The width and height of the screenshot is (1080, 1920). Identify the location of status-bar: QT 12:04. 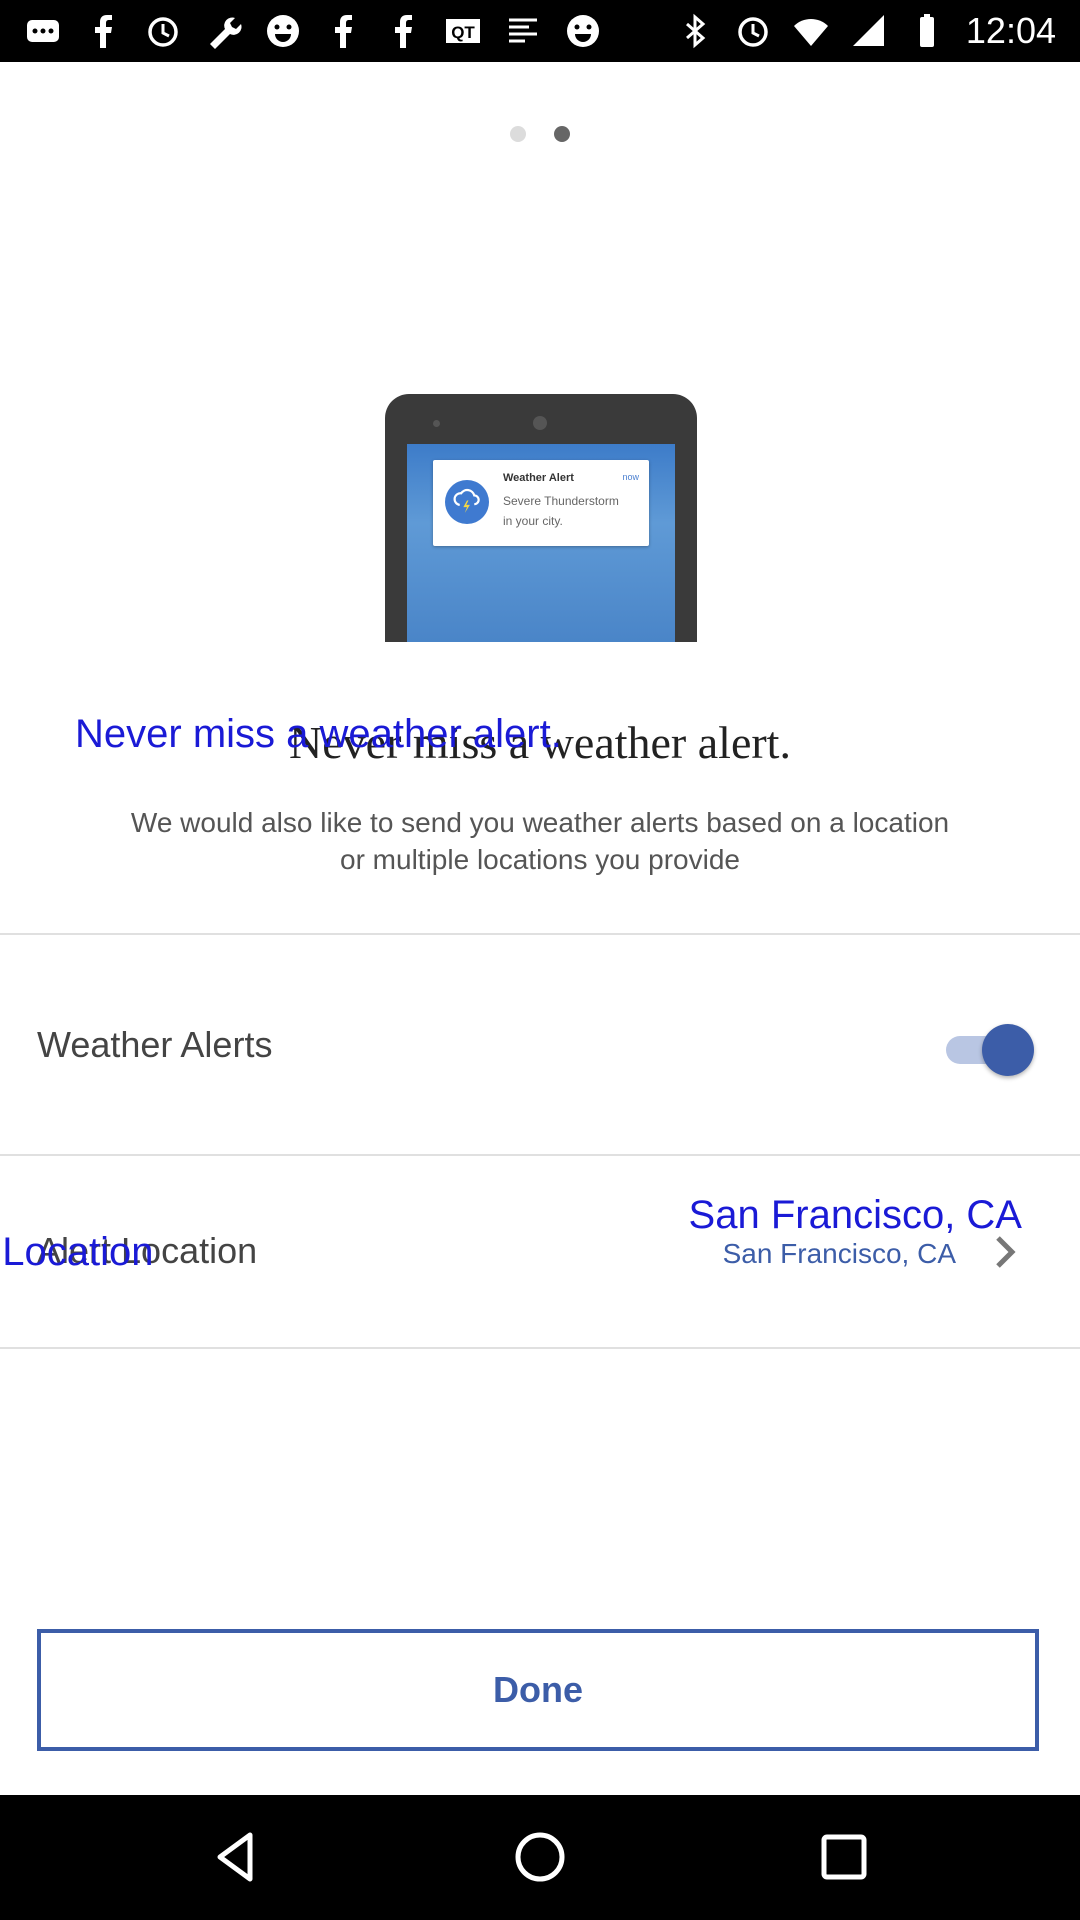
(540, 31).